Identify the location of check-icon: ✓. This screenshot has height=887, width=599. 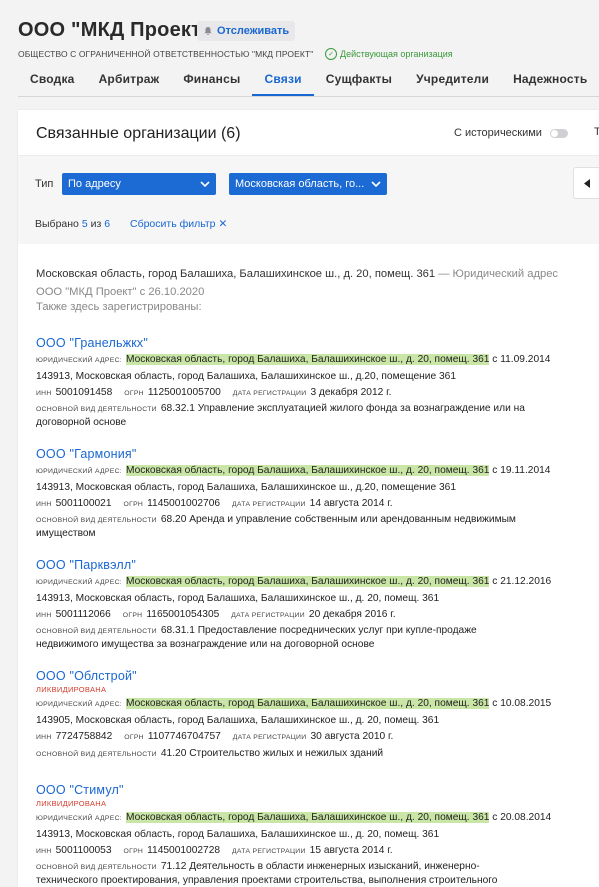
(331, 54).